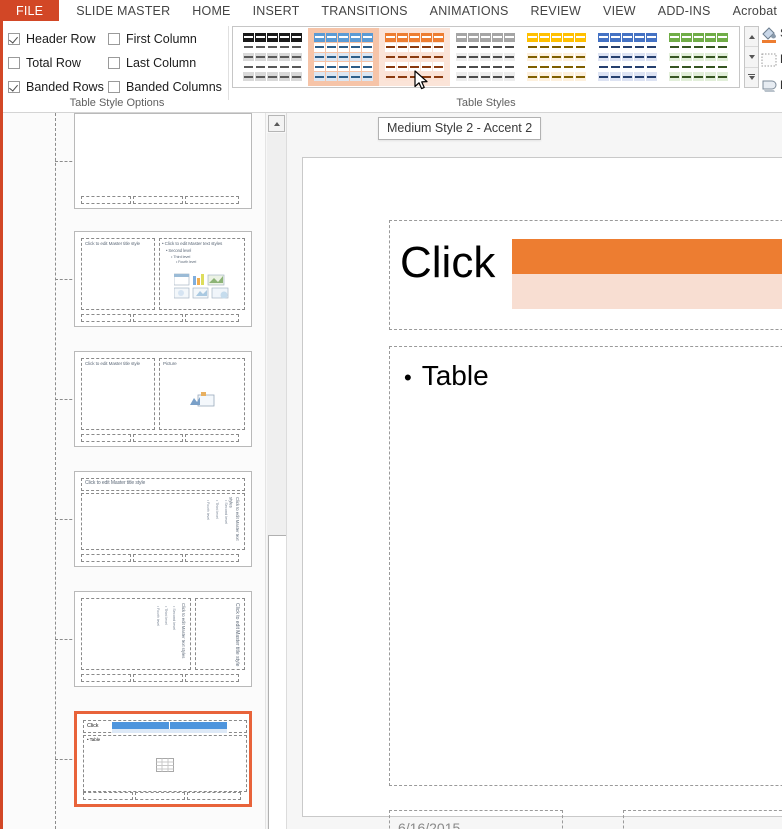  I want to click on mini-picture-placeholder: Picture, so click(202, 394).